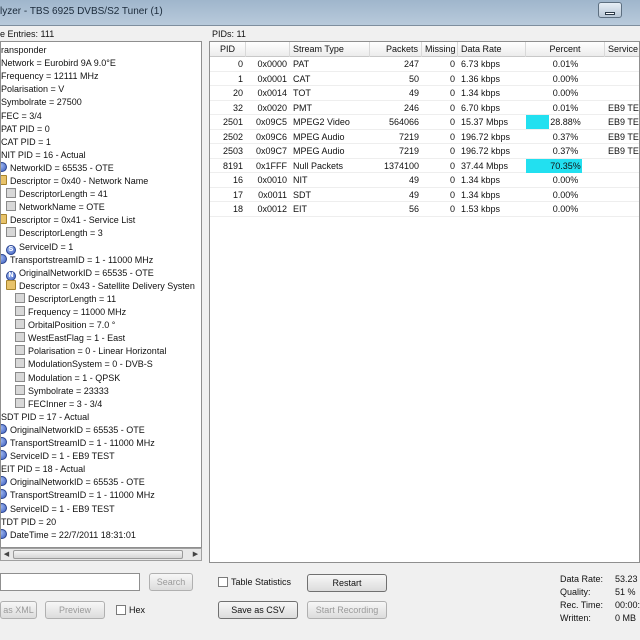 The height and width of the screenshot is (640, 640). Describe the element at coordinates (68, 535) in the screenshot. I see `tree-node: DateTime = 22/7/2011 18:31:01` at that location.